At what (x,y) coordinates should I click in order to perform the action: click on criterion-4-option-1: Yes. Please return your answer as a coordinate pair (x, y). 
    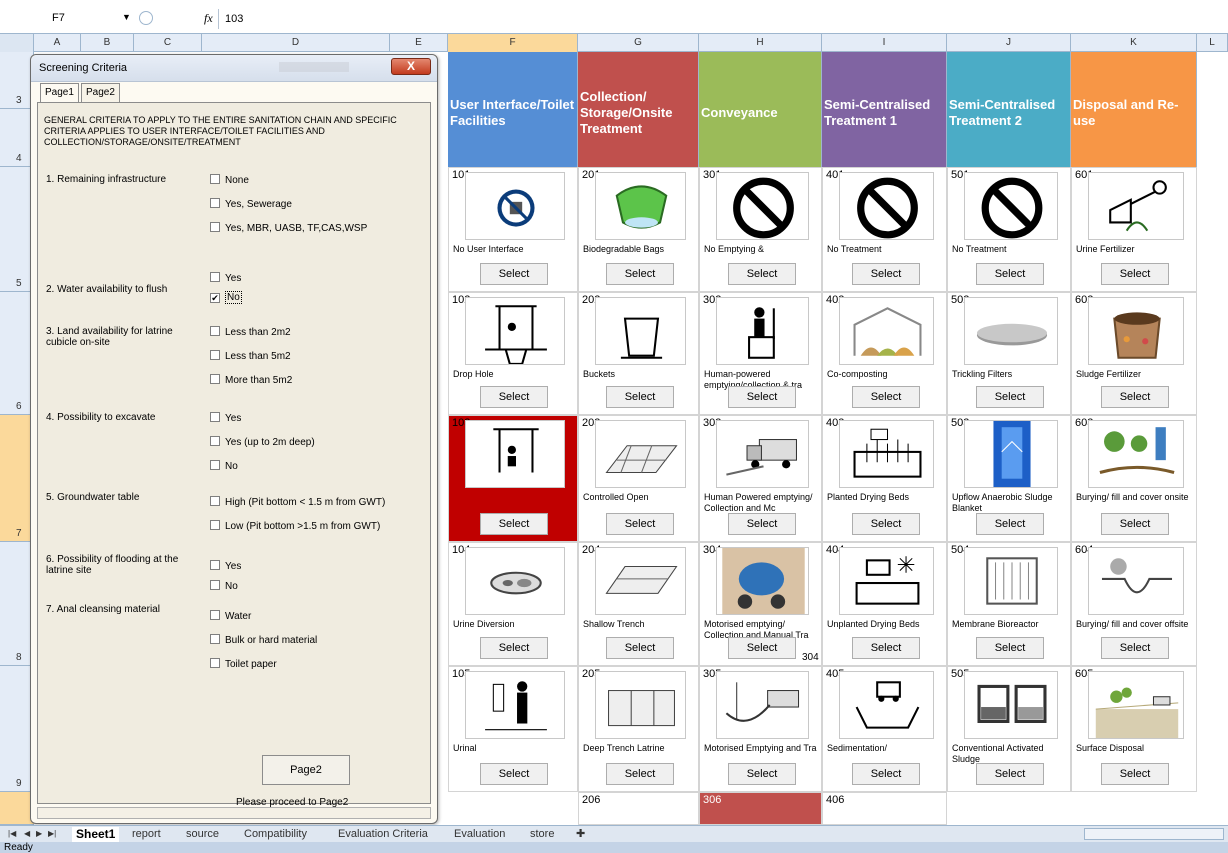
    Looking at the image, I should click on (225, 418).